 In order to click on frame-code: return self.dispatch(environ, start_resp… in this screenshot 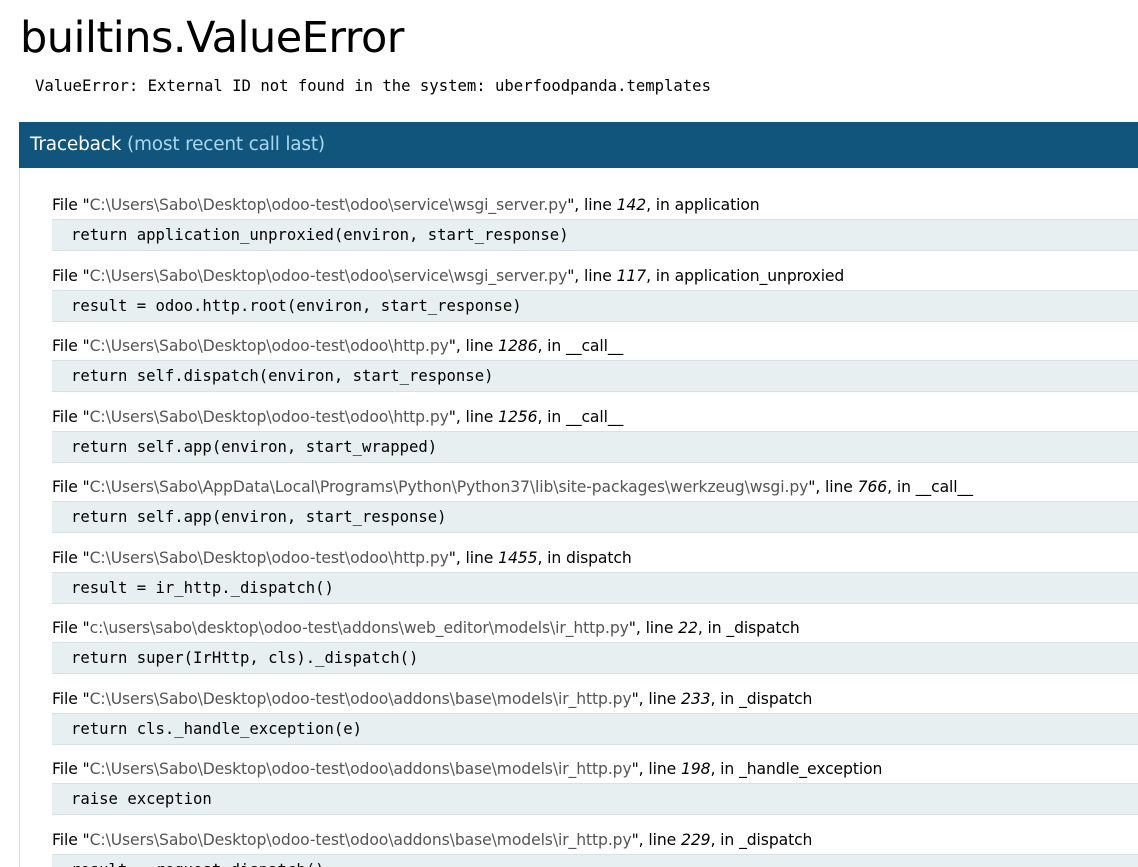, I will do `click(595, 376)`.